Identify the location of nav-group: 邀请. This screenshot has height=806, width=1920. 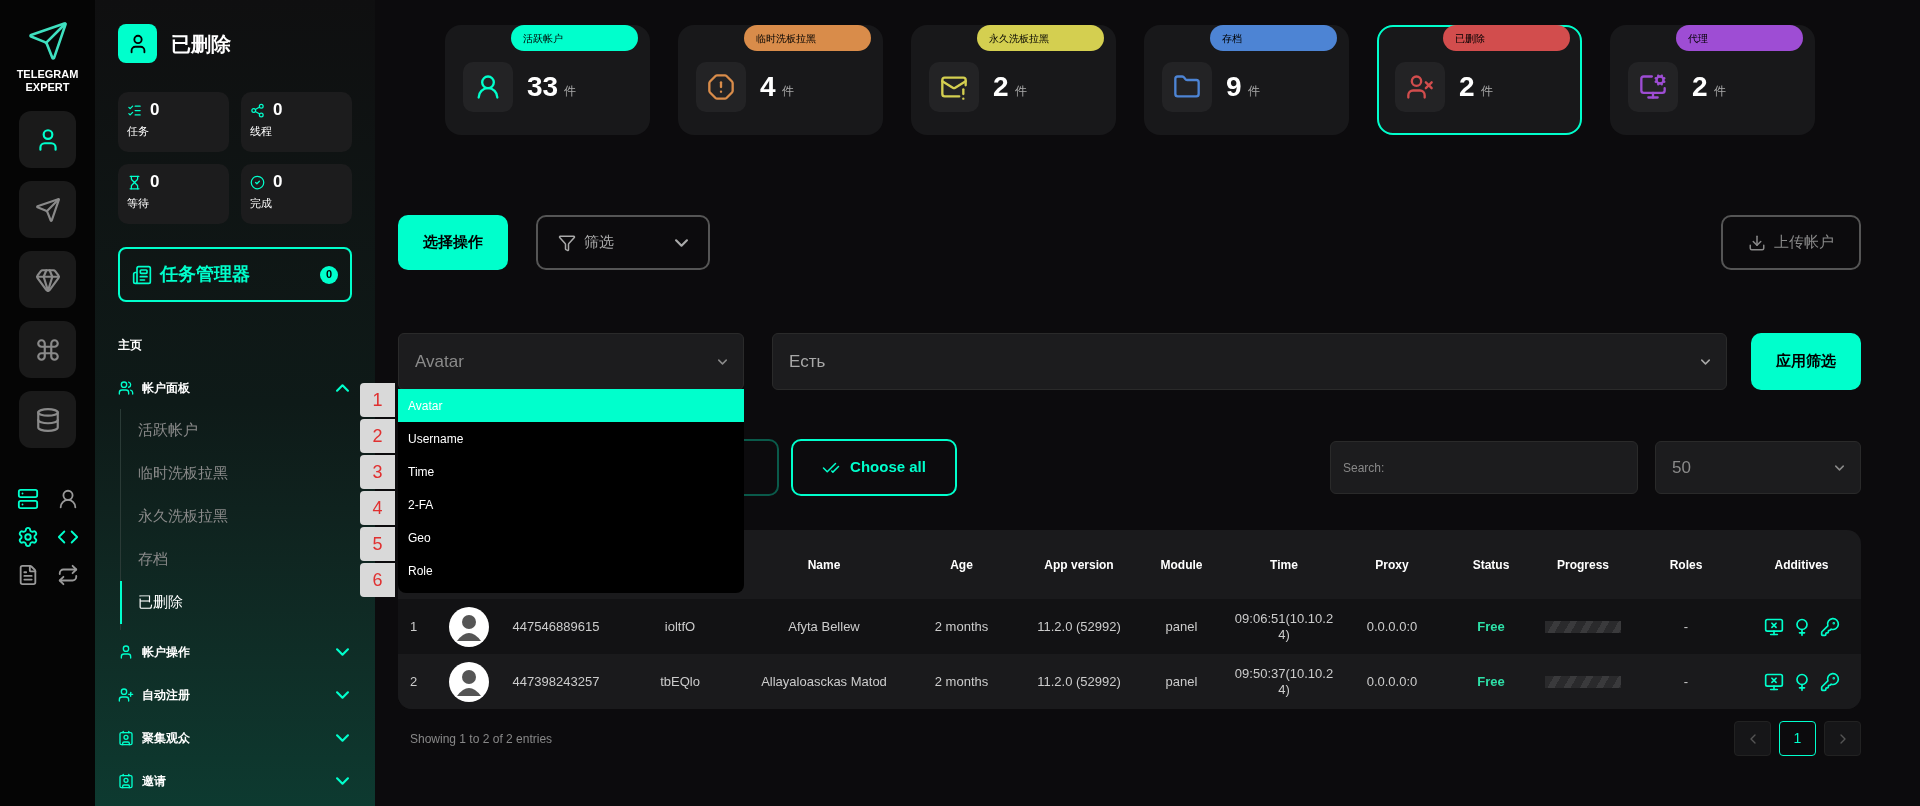
(235, 780).